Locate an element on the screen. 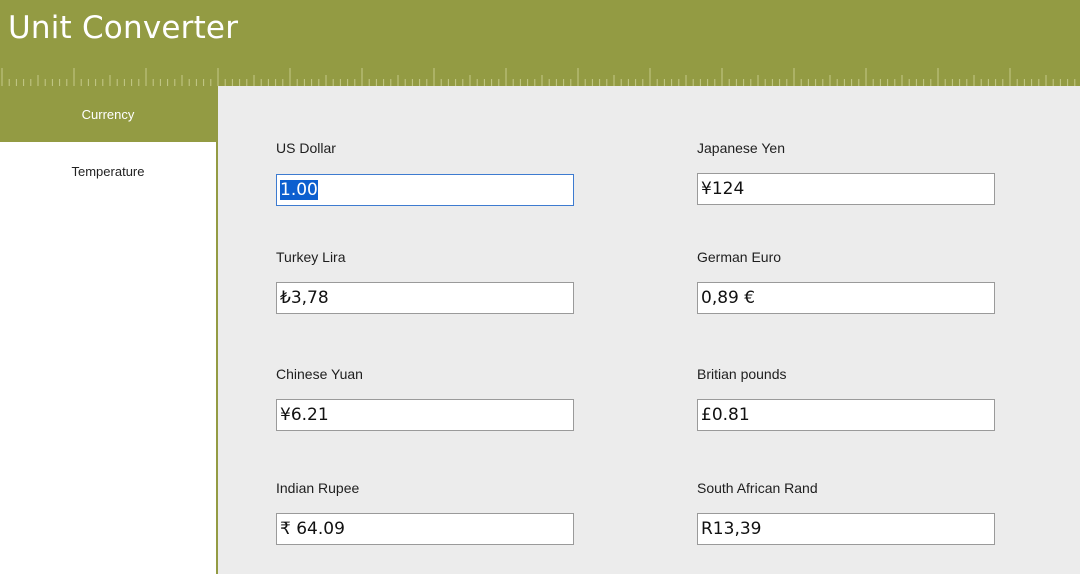  field-label: US Dollar is located at coordinates (306, 148).